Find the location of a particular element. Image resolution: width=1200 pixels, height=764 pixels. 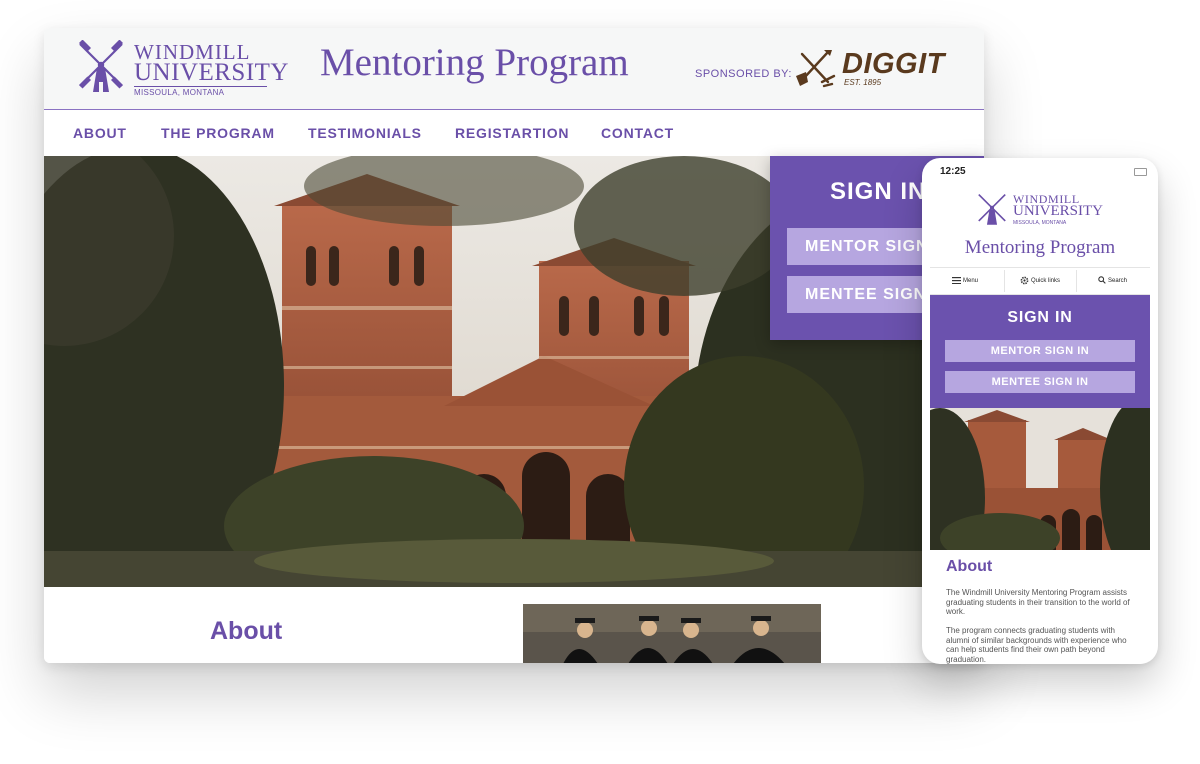

mobile-site-title: Mentoring Program is located at coordinates (1040, 247).